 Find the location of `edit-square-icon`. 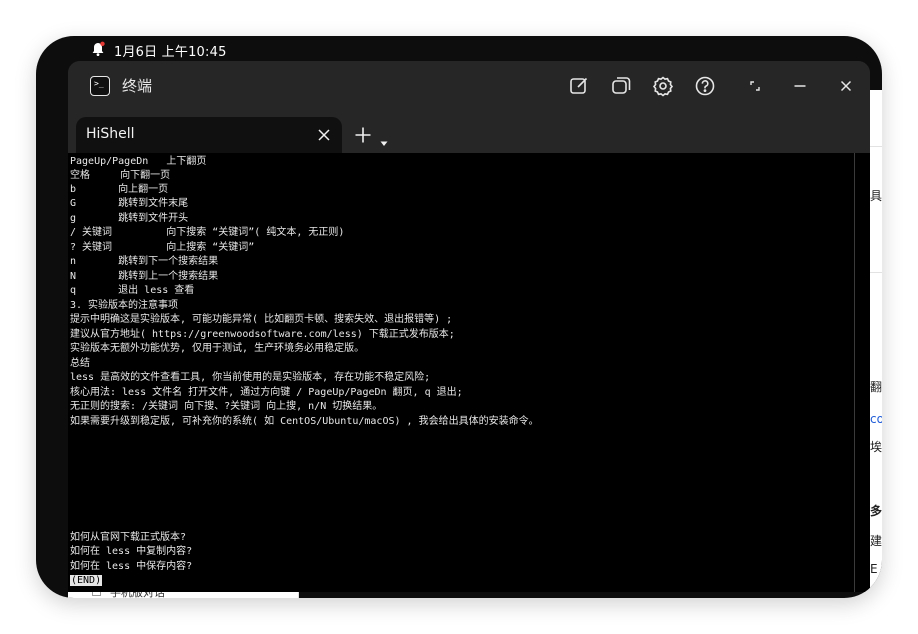

edit-square-icon is located at coordinates (579, 86).